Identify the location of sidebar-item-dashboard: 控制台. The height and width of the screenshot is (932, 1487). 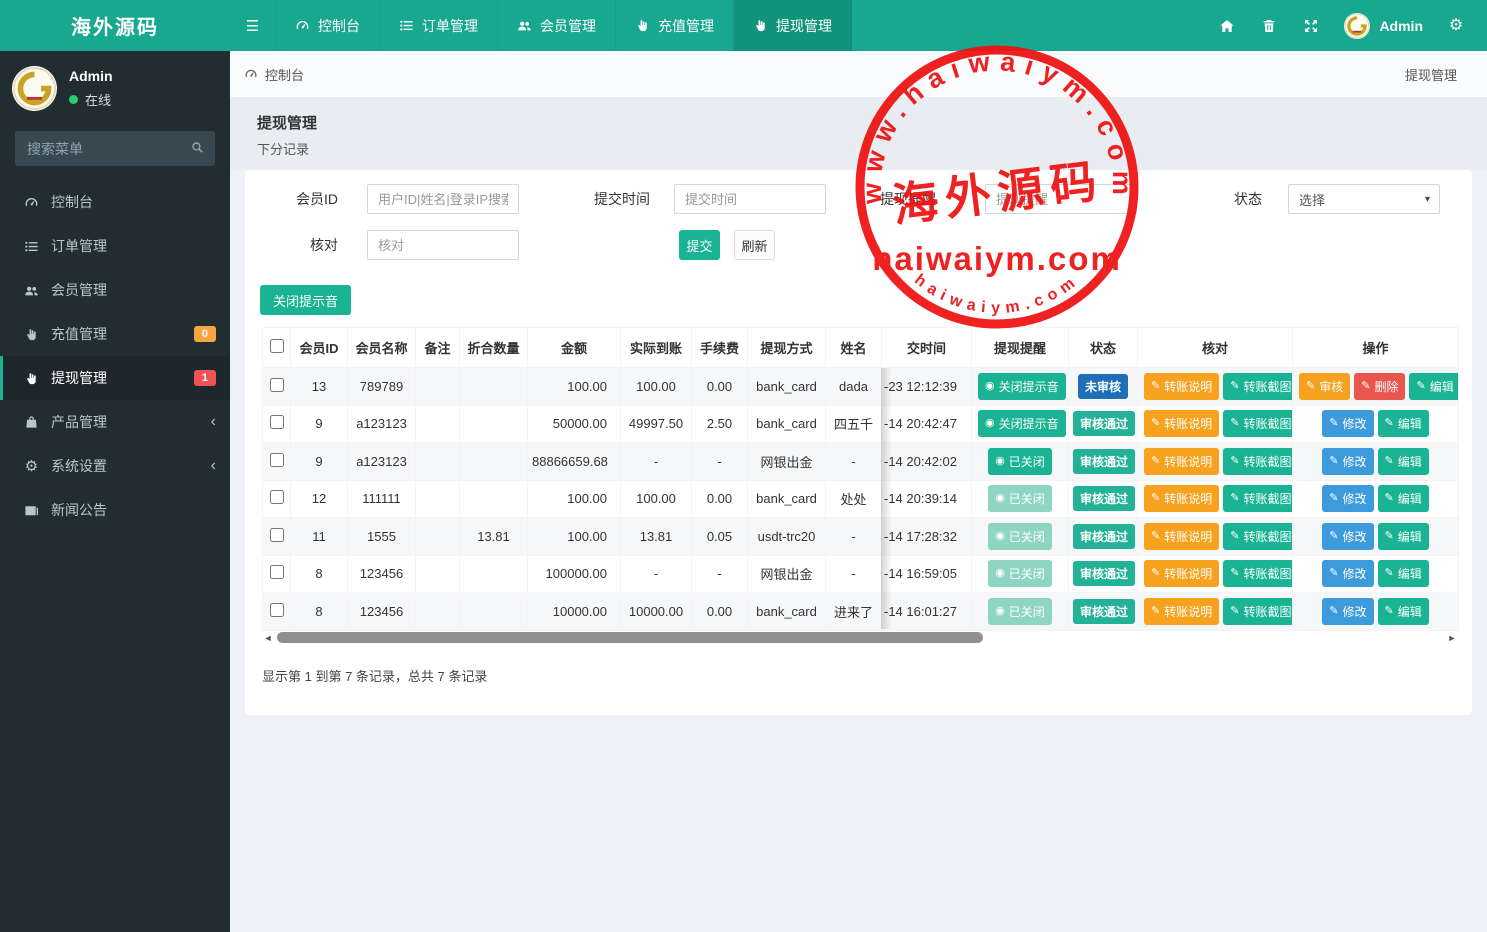
(115, 202).